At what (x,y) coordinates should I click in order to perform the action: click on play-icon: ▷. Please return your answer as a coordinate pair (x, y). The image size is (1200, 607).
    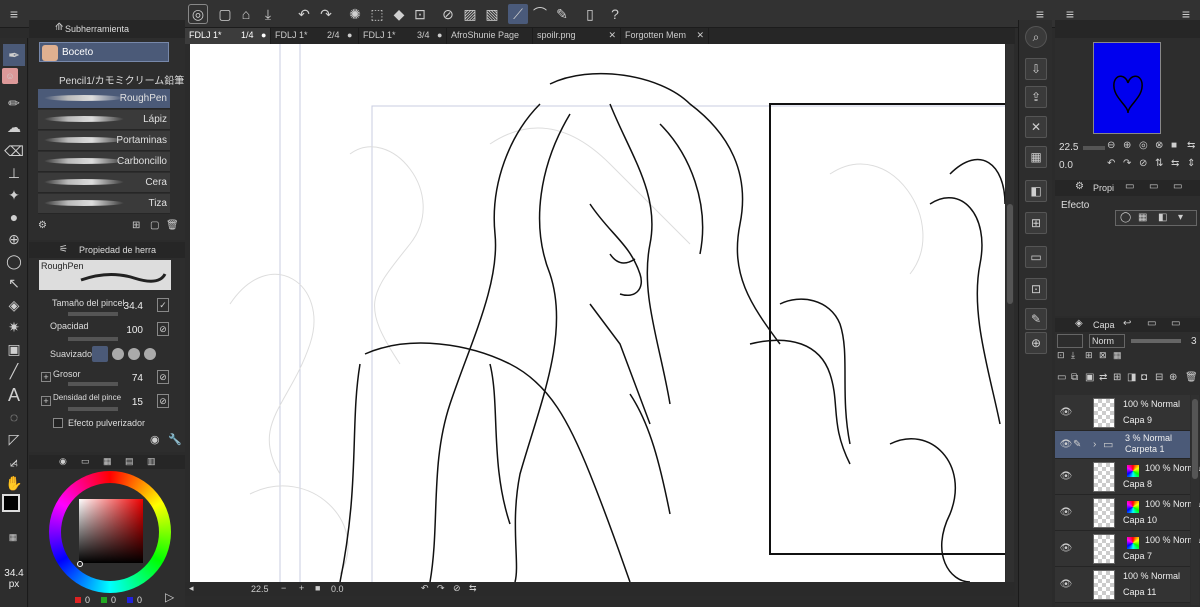
    Looking at the image, I should click on (169, 597).